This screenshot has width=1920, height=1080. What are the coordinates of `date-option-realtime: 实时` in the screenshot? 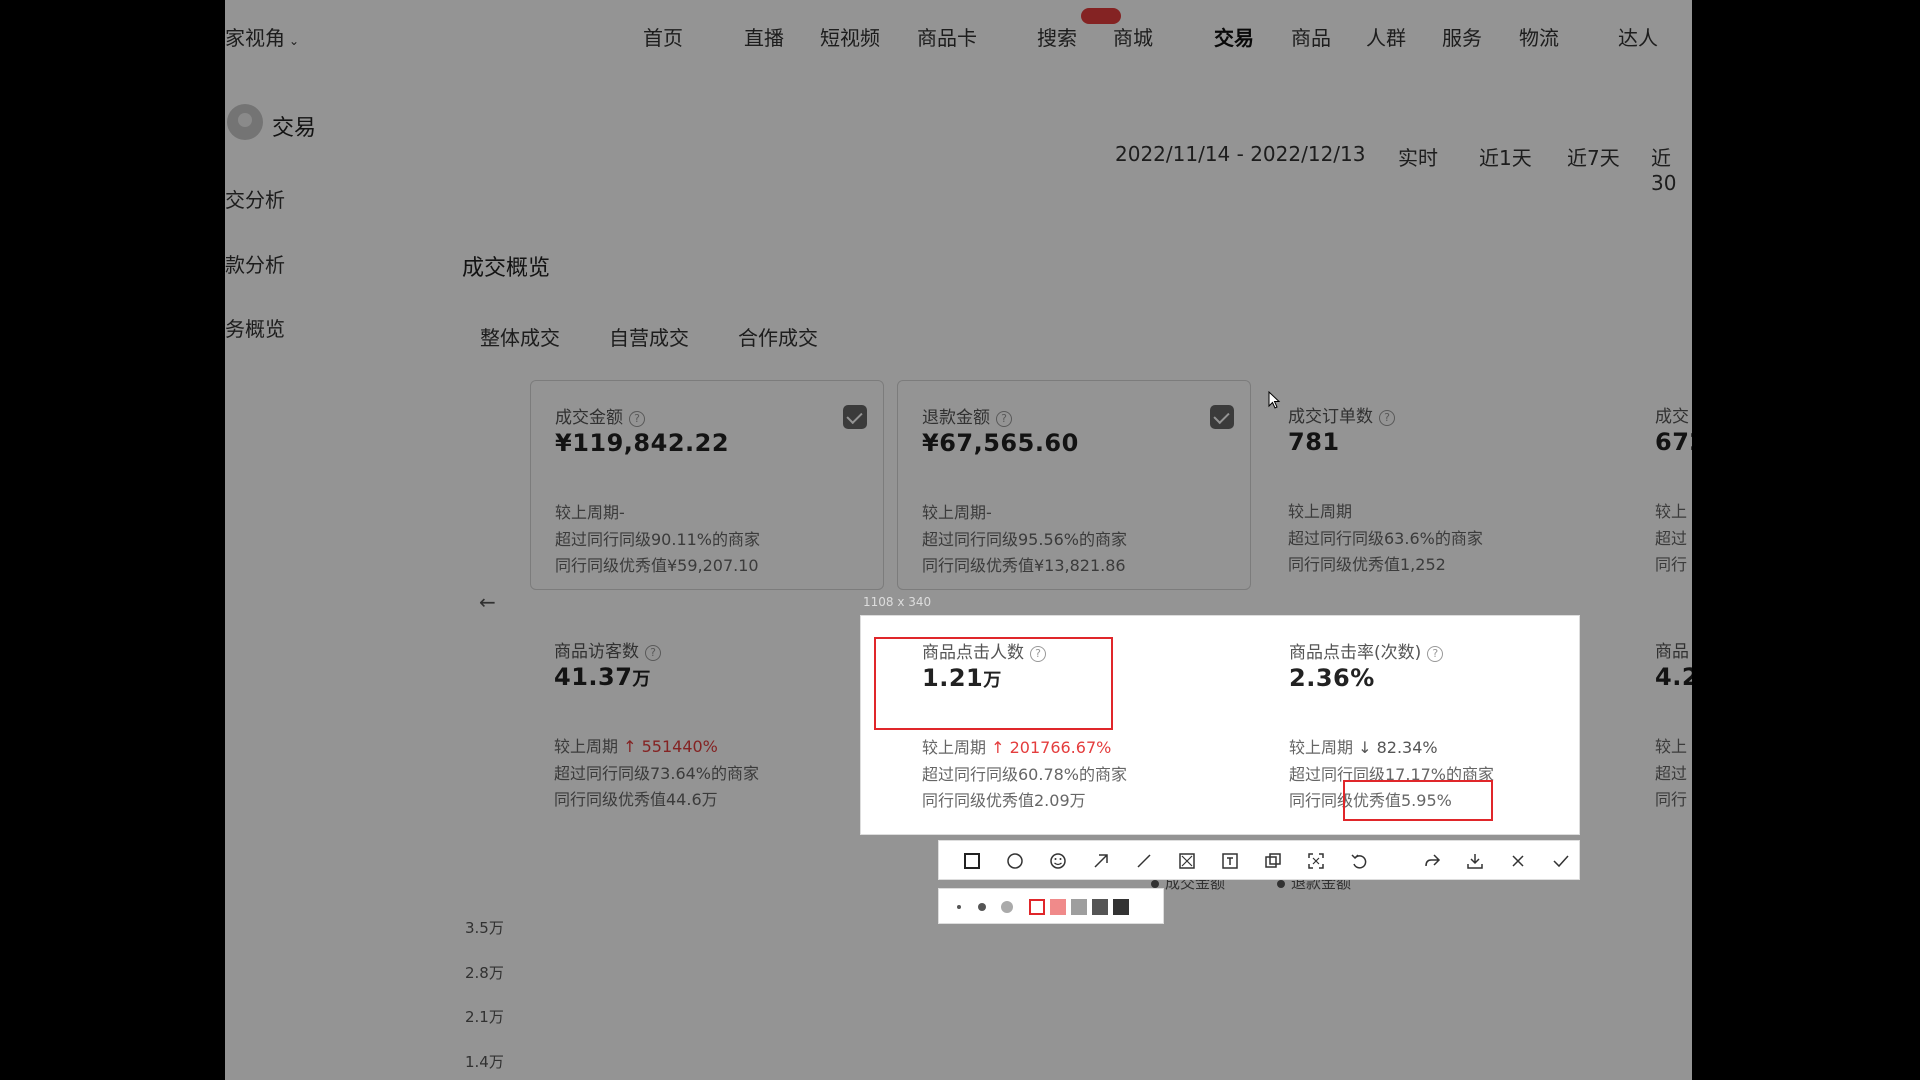 It's located at (1418, 156).